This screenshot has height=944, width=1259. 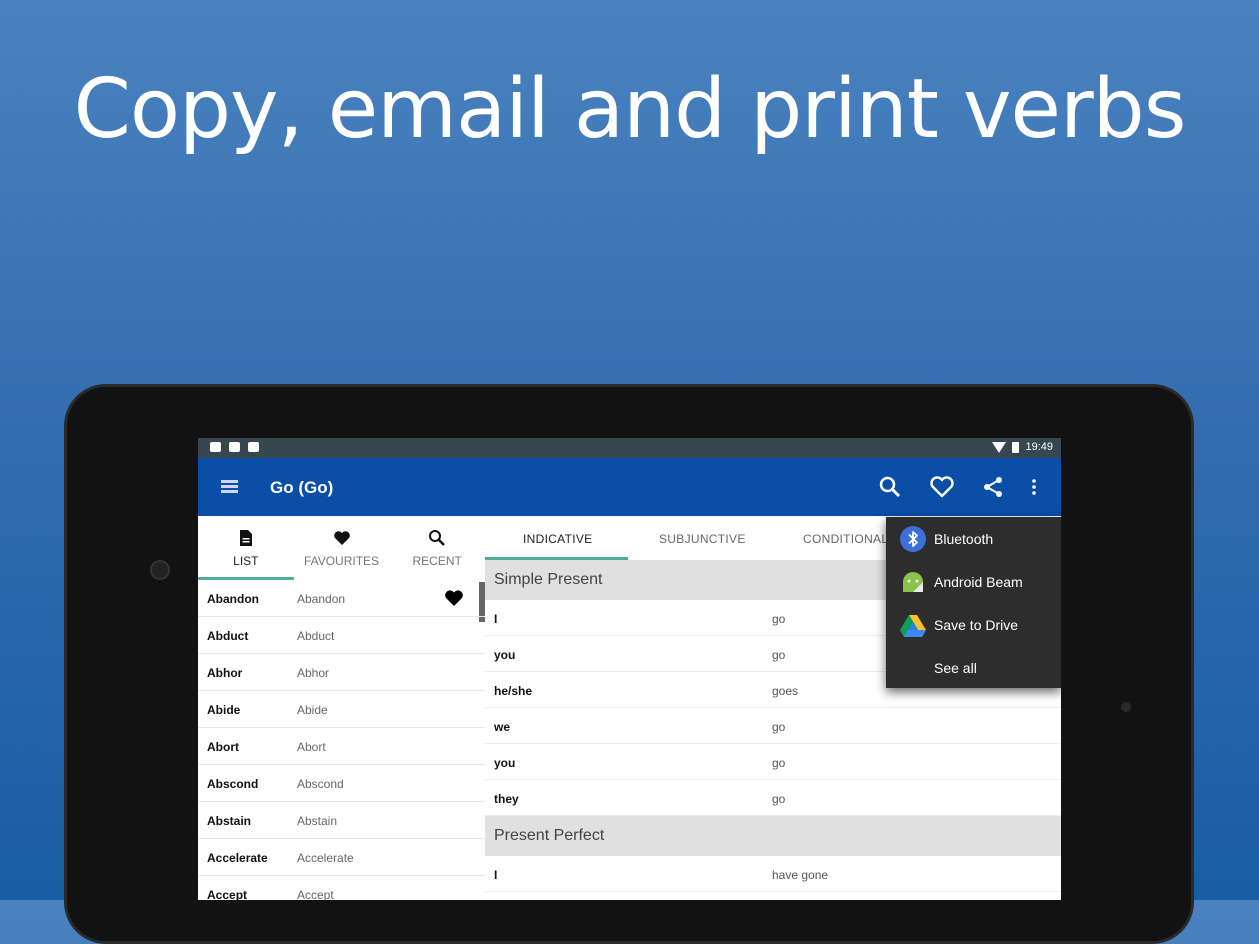 I want to click on headline: Copy, email and print verbs, so click(x=630, y=109).